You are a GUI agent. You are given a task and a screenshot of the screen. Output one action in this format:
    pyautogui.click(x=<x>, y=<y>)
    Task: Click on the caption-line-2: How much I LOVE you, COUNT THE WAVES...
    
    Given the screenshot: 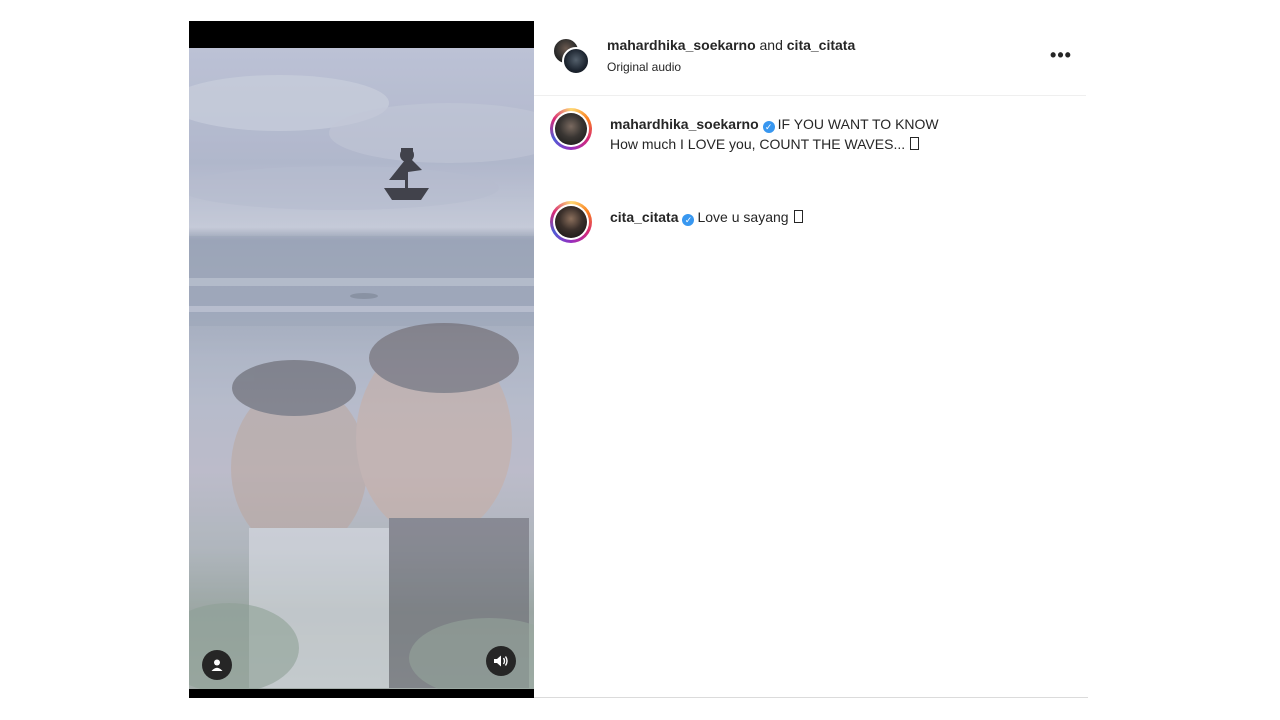 What is the action you would take?
    pyautogui.click(x=758, y=144)
    